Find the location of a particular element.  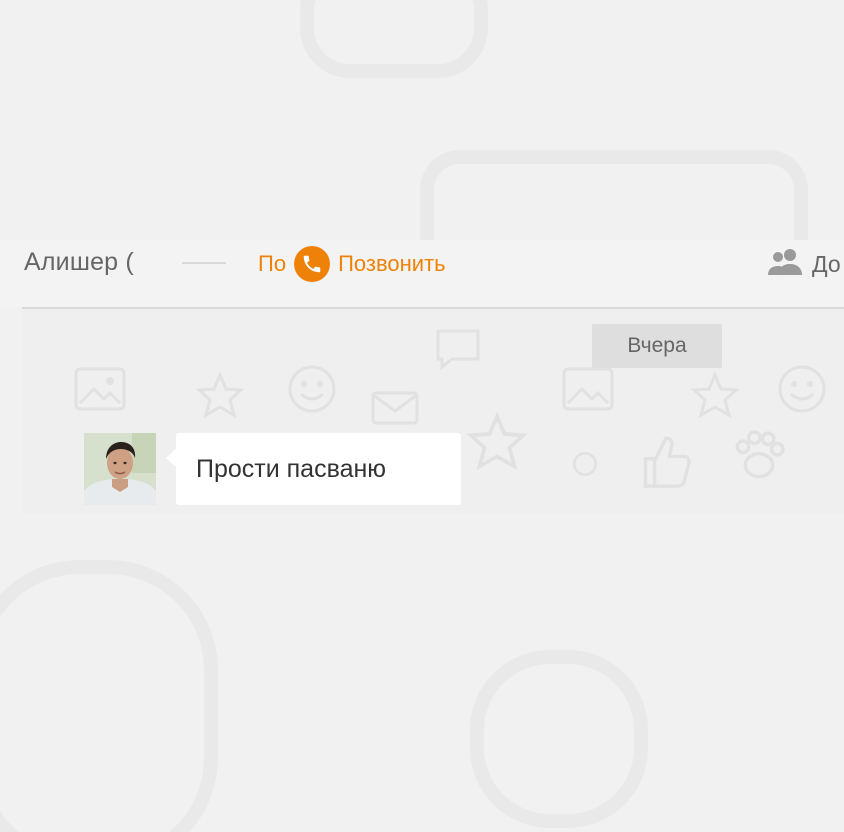

contact-name: Алишер ( is located at coordinates (79, 262).